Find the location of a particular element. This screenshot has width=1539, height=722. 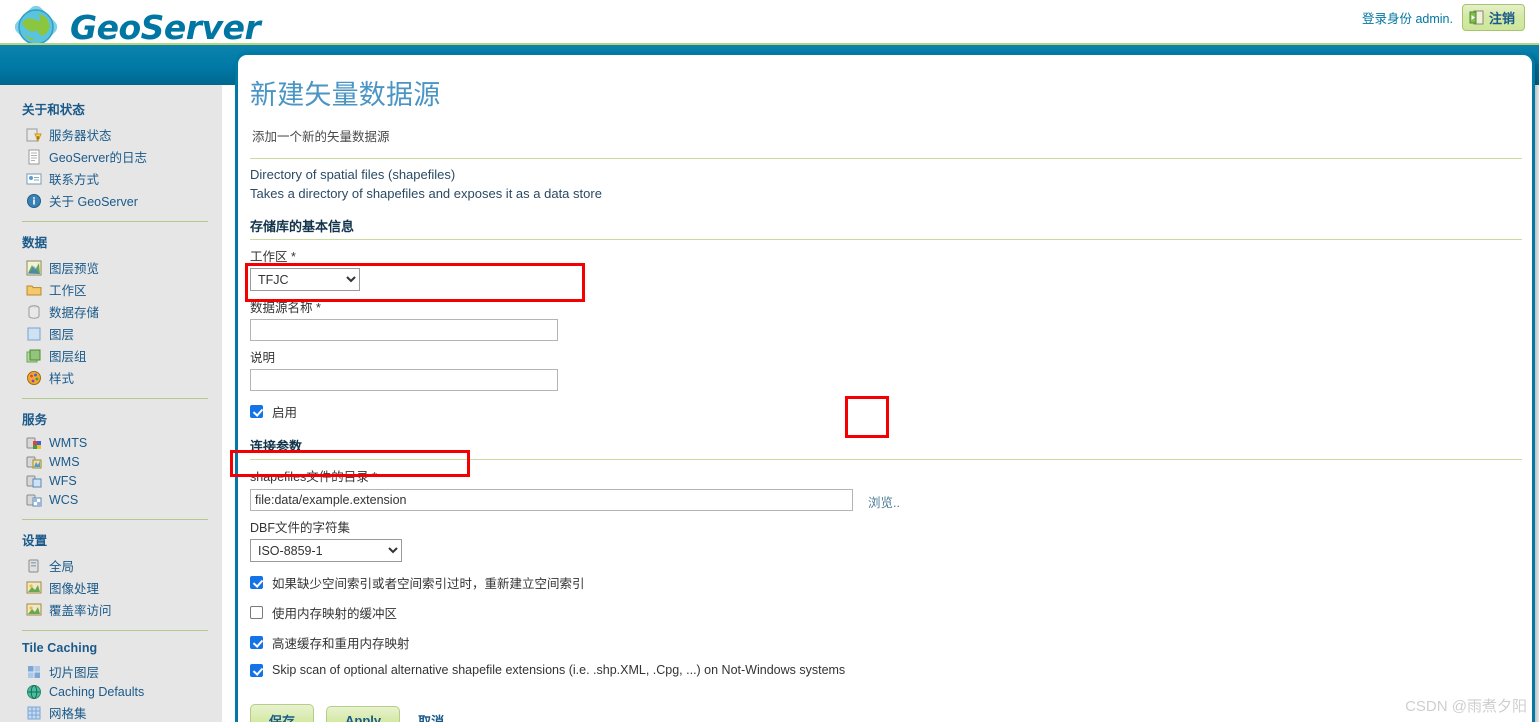

sidebar-section-tile-caching: Tile Caching 切片图层 Caching Defaults 网格集 is located at coordinates (122, 681).